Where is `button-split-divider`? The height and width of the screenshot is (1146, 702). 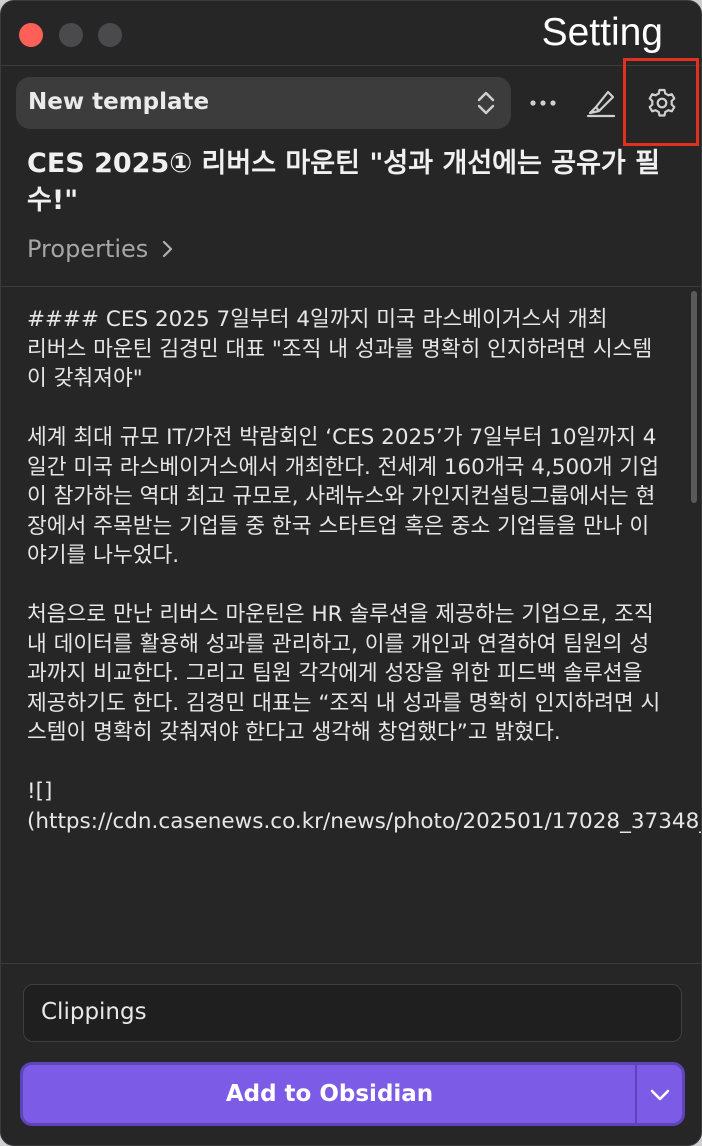 button-split-divider is located at coordinates (636, 1094).